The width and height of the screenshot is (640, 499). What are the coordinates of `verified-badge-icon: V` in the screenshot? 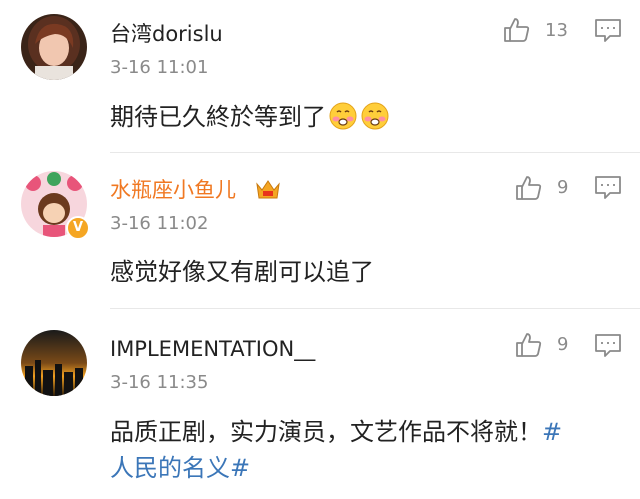 It's located at (78, 228).